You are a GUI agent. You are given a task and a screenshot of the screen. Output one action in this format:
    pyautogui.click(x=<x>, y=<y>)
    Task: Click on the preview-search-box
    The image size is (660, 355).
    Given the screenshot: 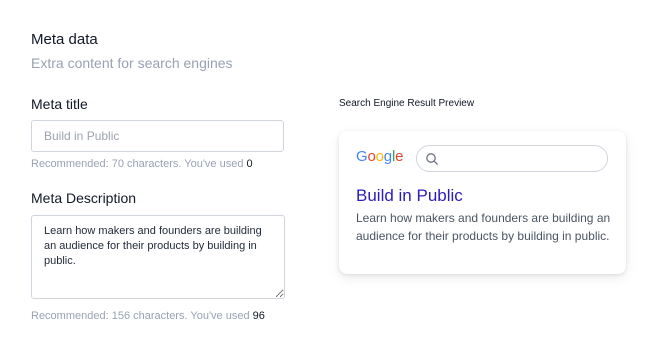 What is the action you would take?
    pyautogui.click(x=512, y=158)
    